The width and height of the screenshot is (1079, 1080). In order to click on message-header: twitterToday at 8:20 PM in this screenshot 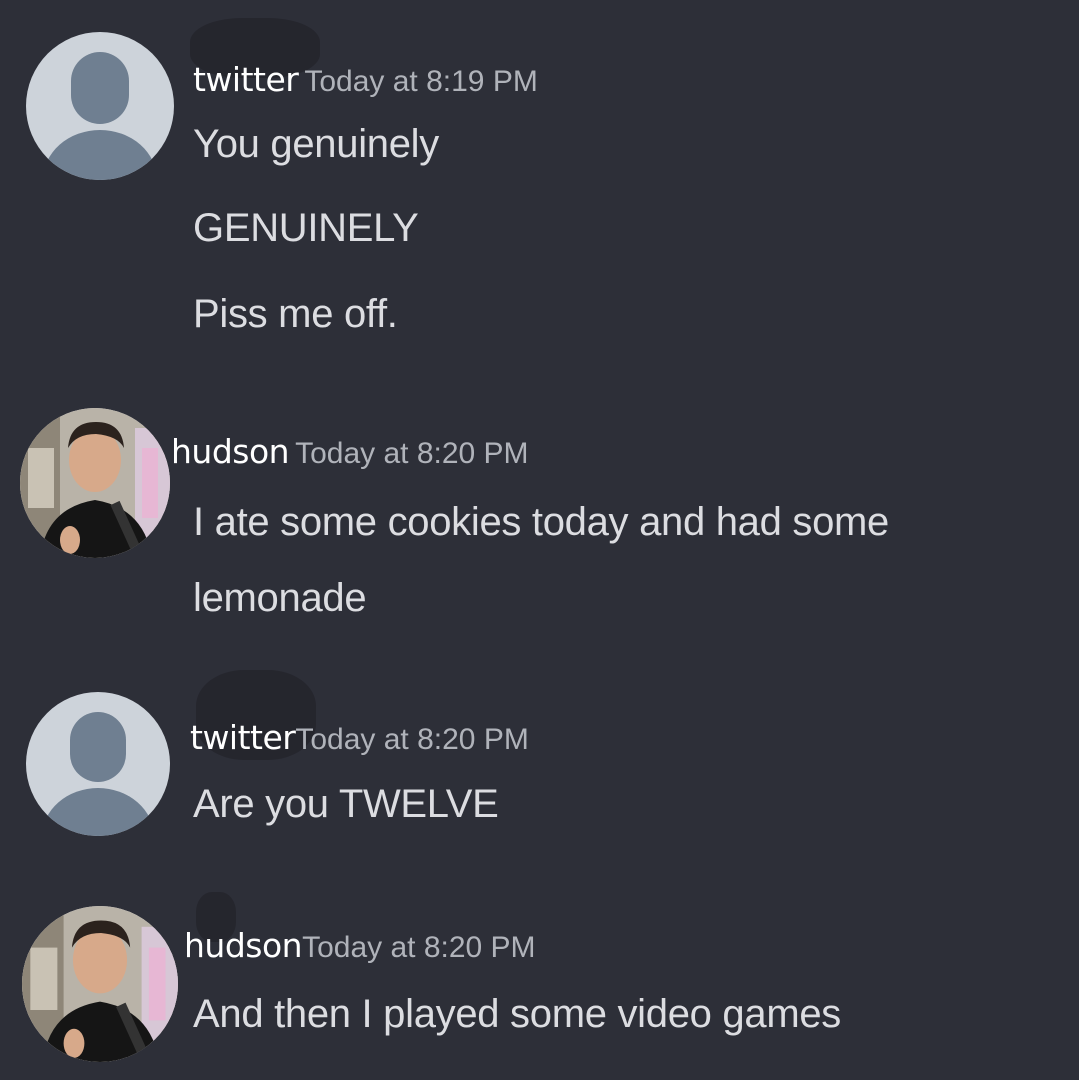, I will do `click(359, 737)`.